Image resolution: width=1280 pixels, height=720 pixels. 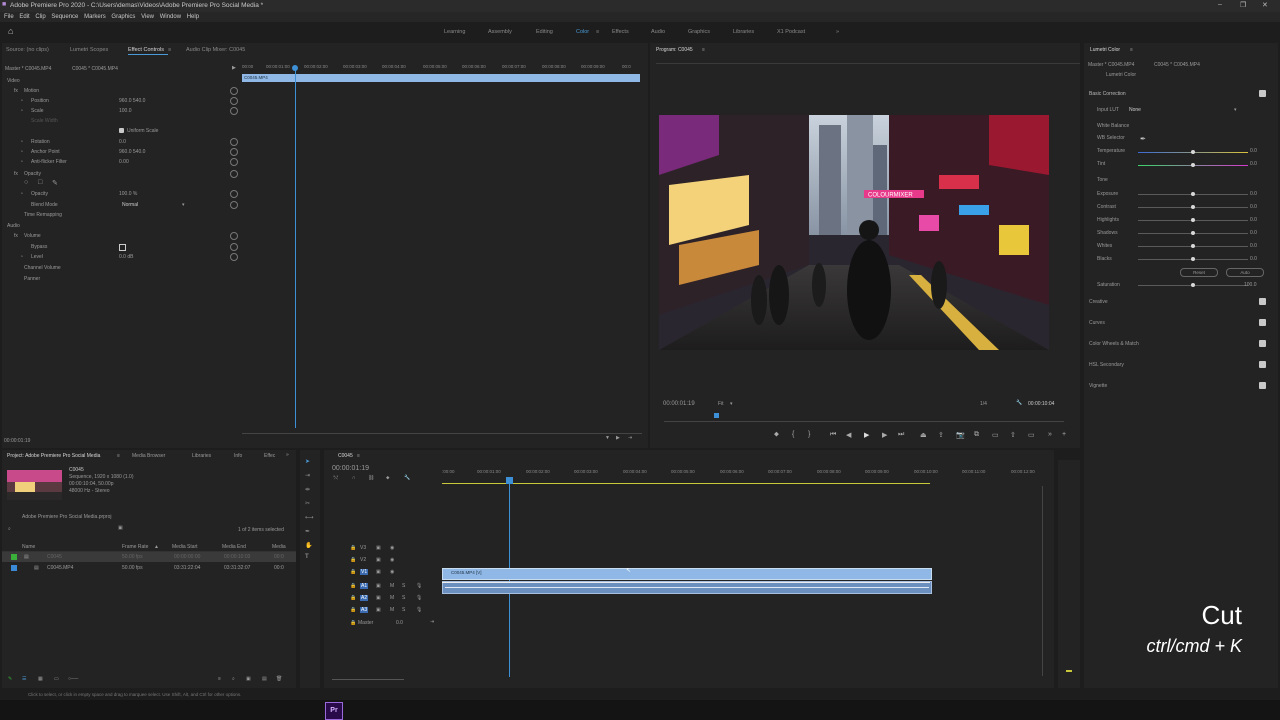 What do you see at coordinates (9, 17) in the screenshot?
I see `menu-file: File` at bounding box center [9, 17].